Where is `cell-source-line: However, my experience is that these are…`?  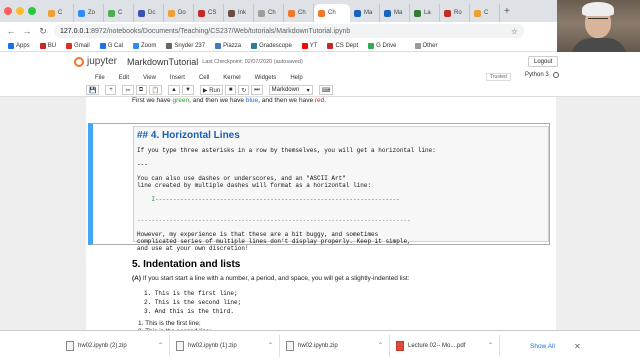 cell-source-line: However, my experience is that these are… is located at coordinates (258, 234).